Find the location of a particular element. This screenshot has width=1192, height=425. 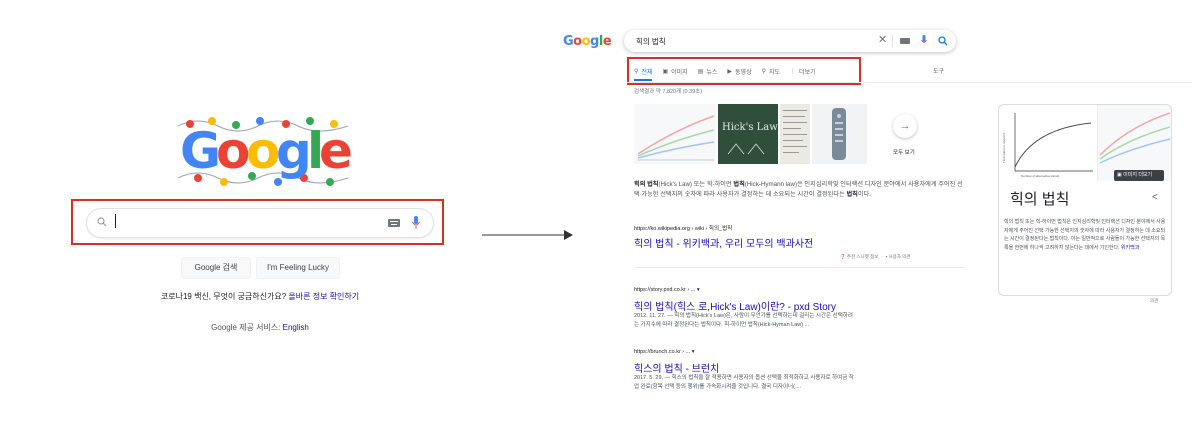

document-thumbnail is located at coordinates (795, 134).